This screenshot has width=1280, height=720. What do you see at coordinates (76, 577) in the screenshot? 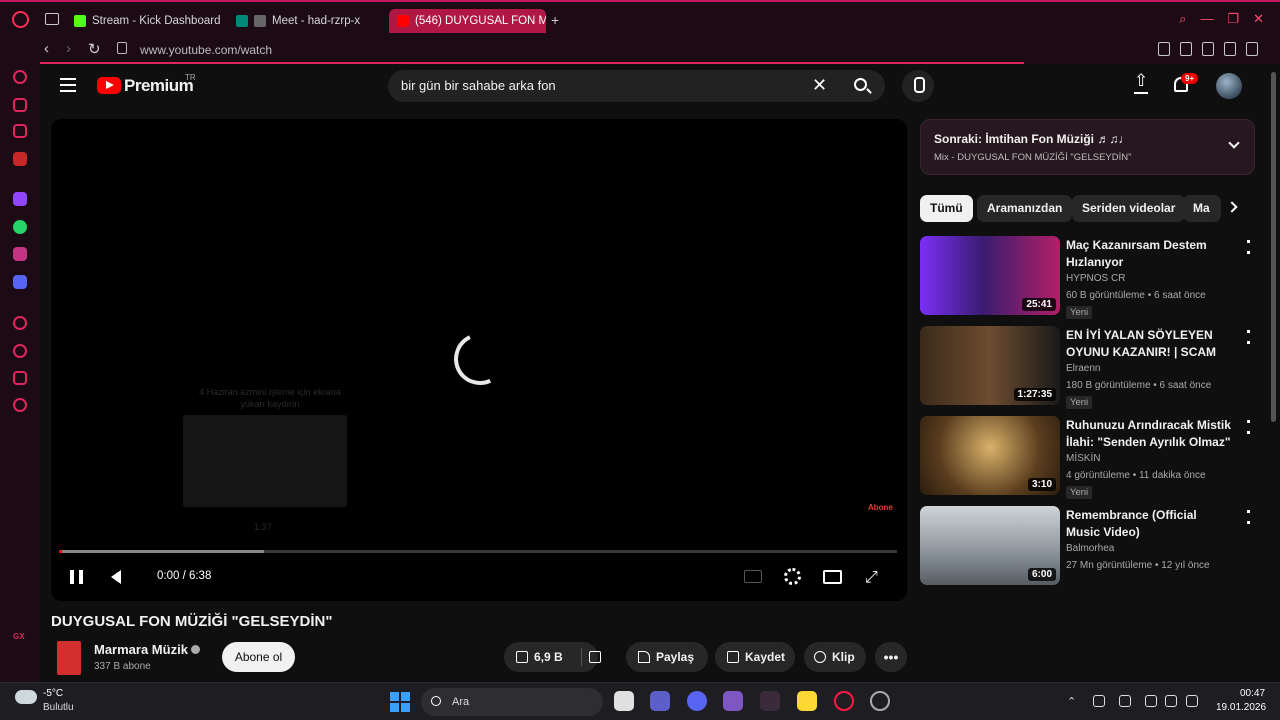
I see `pause-button` at bounding box center [76, 577].